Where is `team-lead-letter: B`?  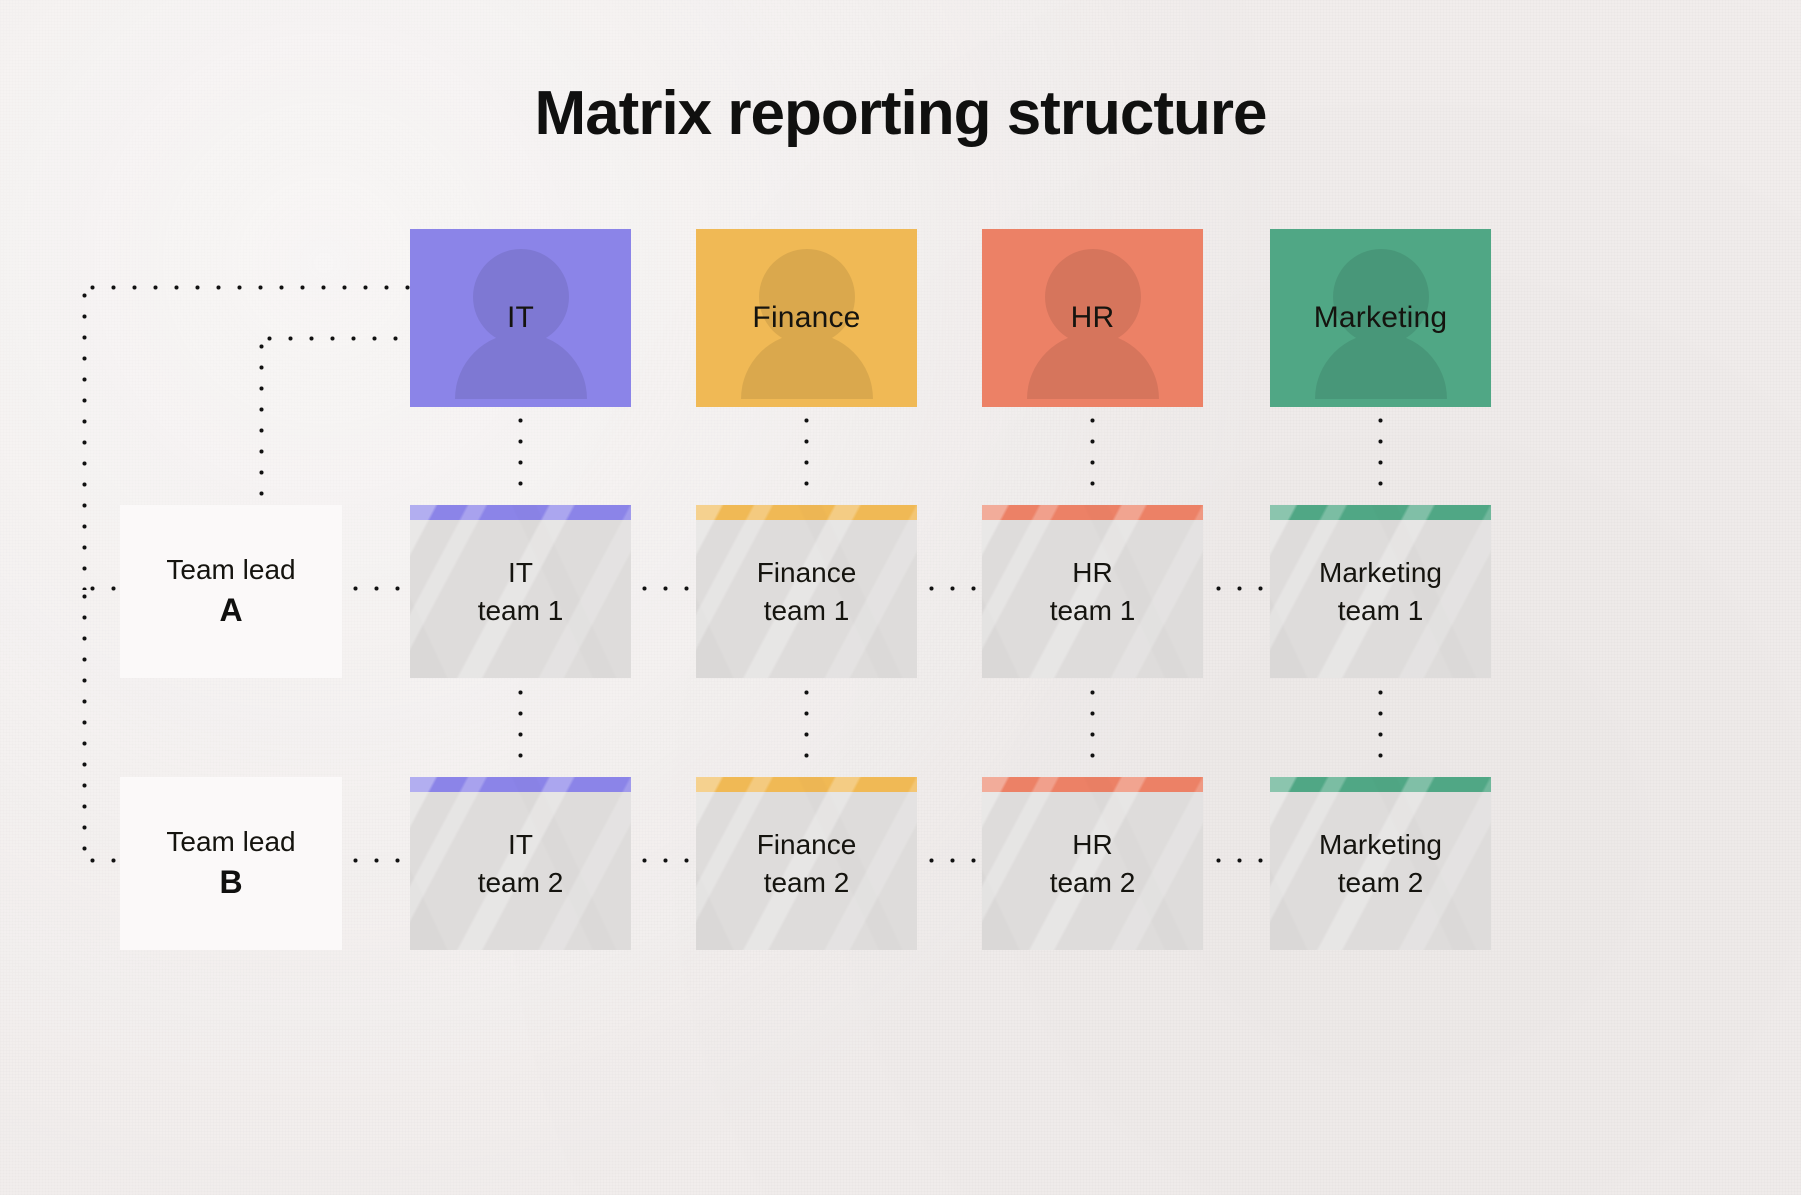
team-lead-letter: B is located at coordinates (231, 881).